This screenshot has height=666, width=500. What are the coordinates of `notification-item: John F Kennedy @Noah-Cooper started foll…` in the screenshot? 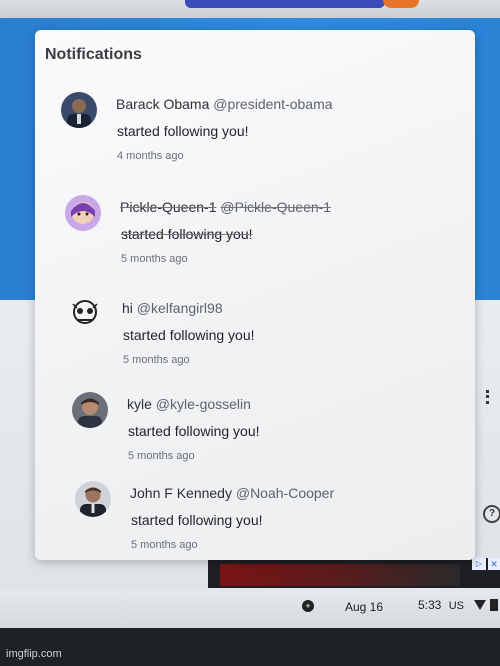 It's located at (275, 526).